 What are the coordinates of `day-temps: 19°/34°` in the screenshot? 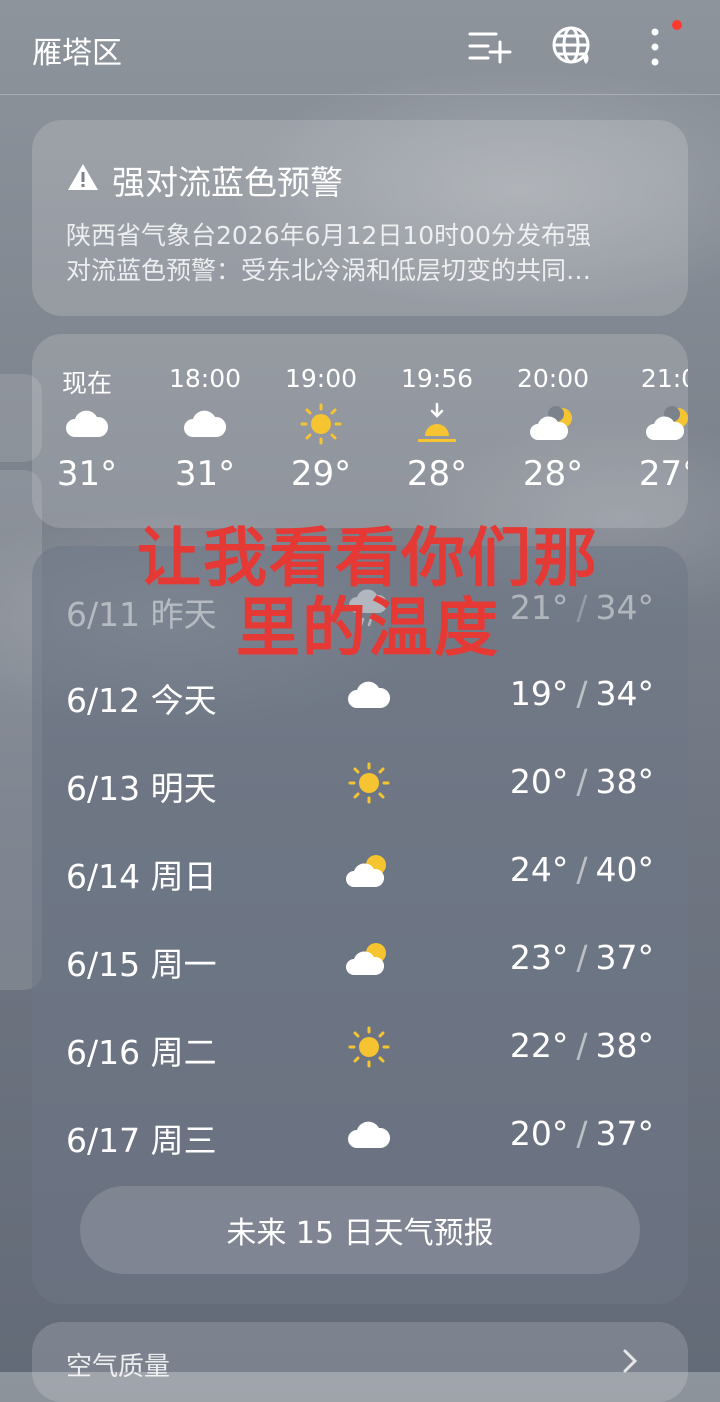 It's located at (582, 693).